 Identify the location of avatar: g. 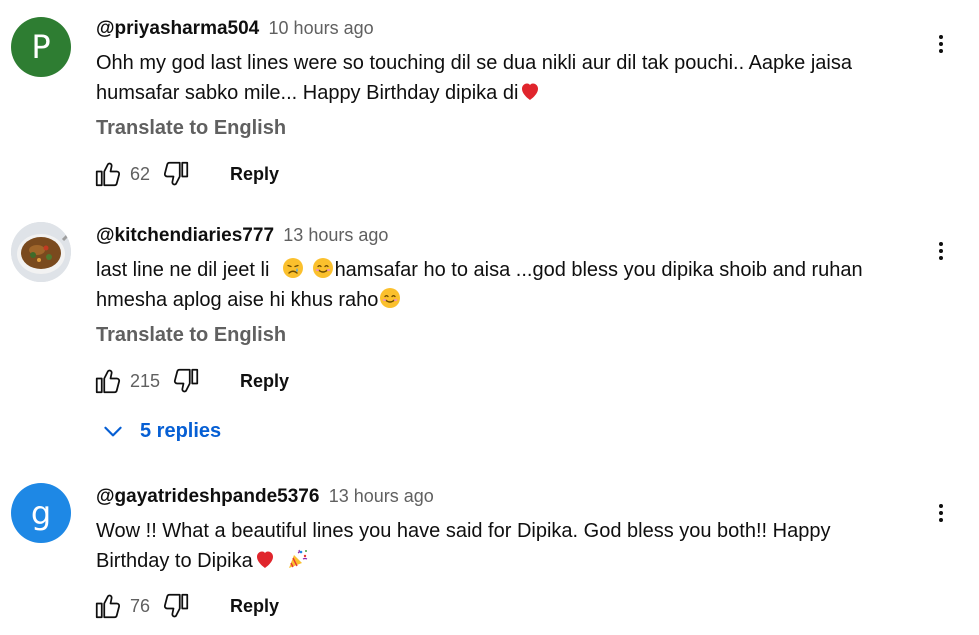
(41, 513).